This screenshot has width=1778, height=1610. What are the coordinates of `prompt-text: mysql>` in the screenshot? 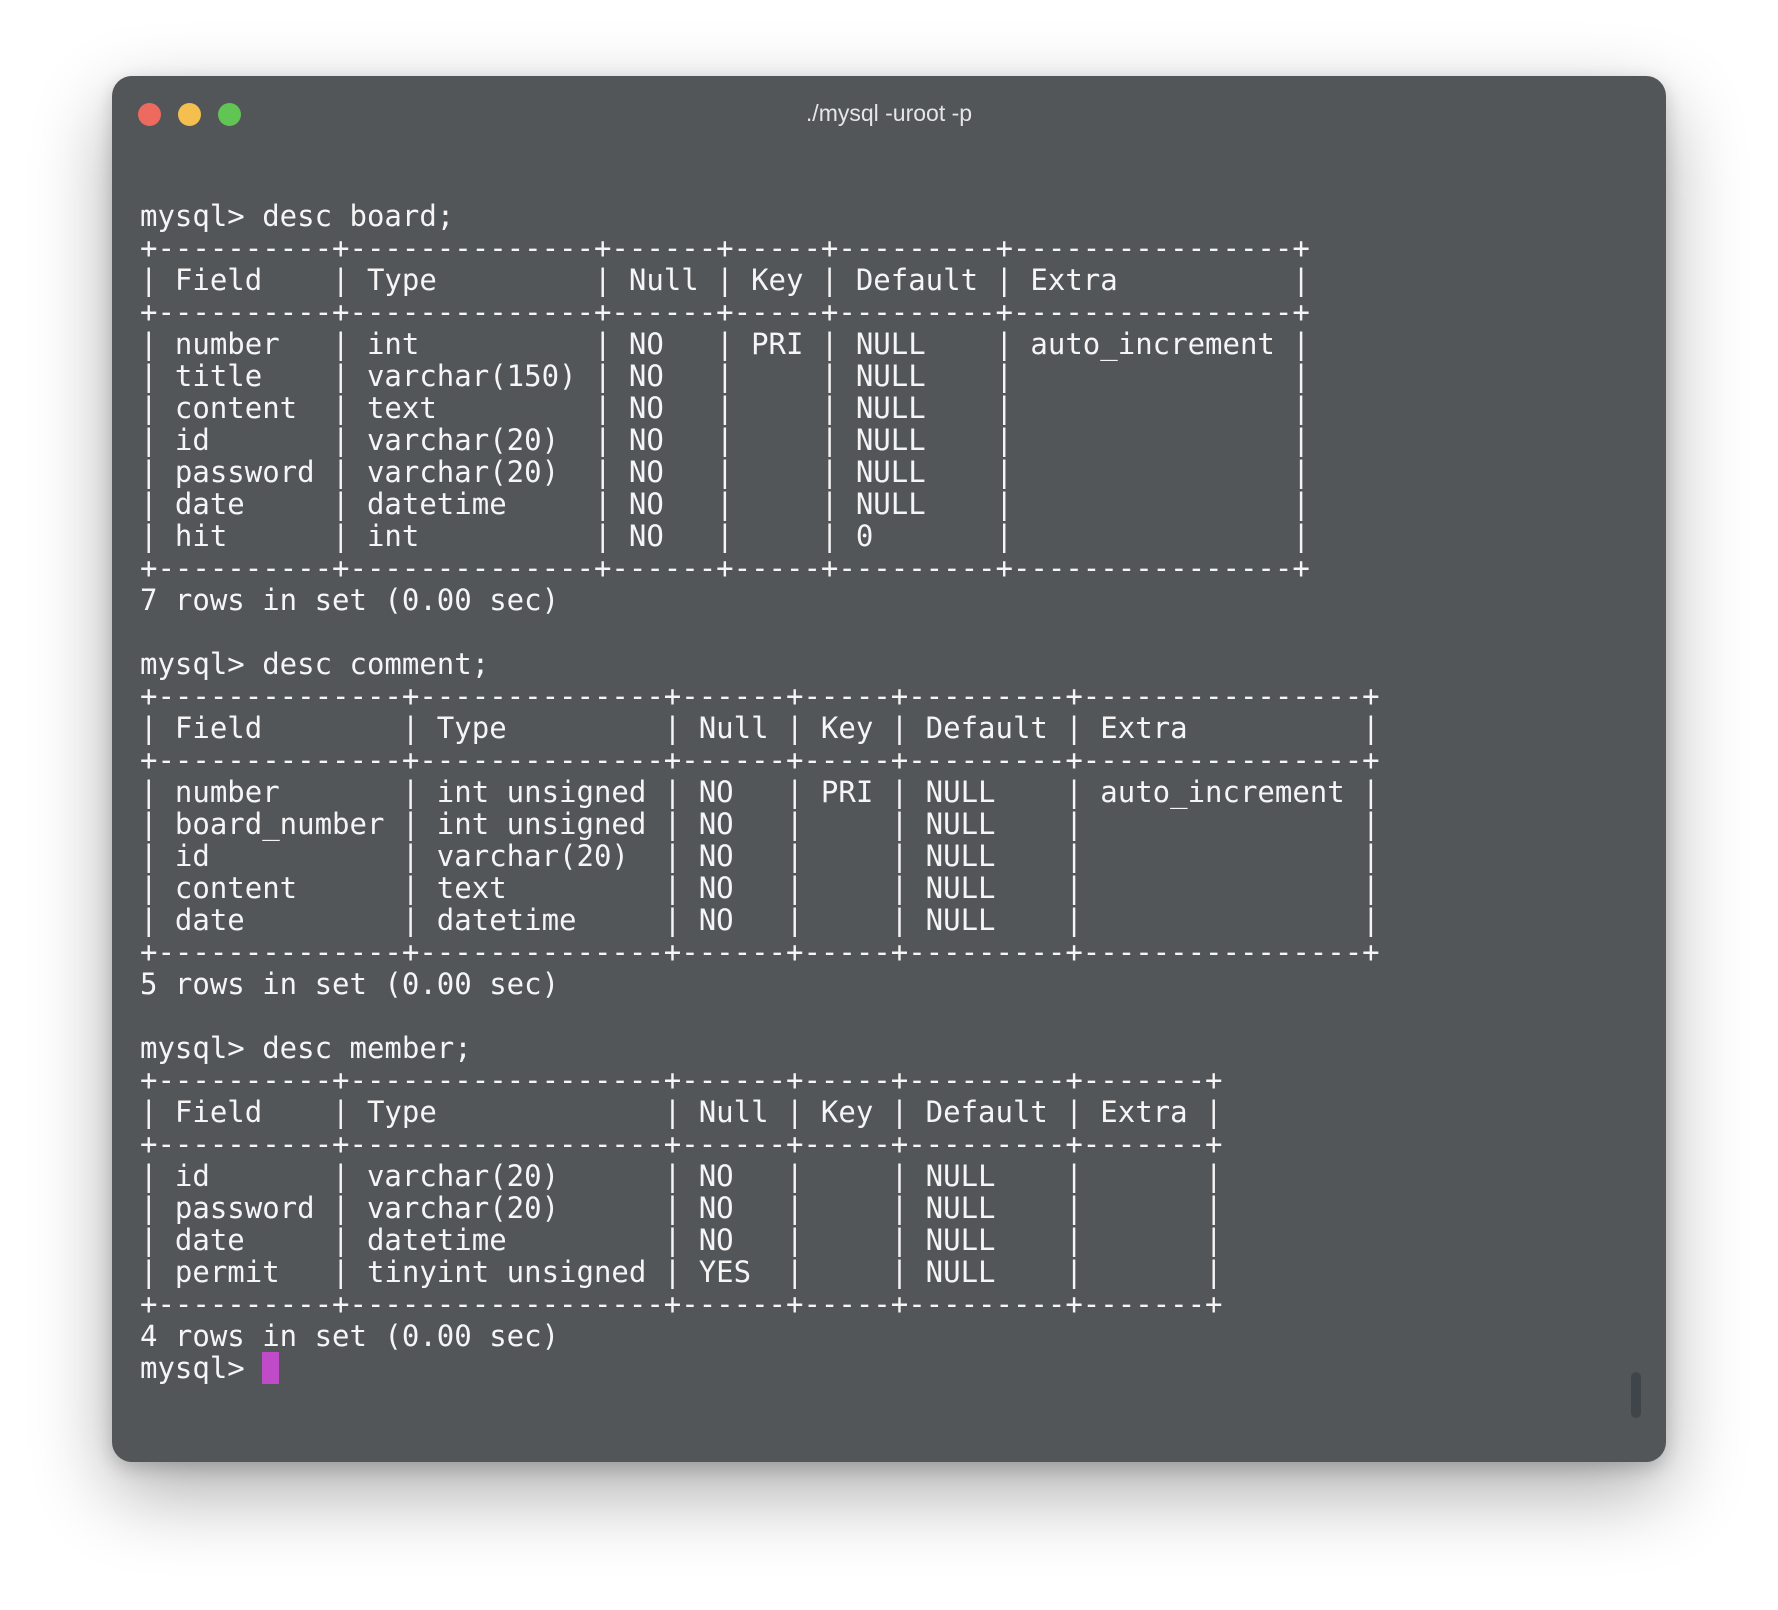 It's located at (201, 1368).